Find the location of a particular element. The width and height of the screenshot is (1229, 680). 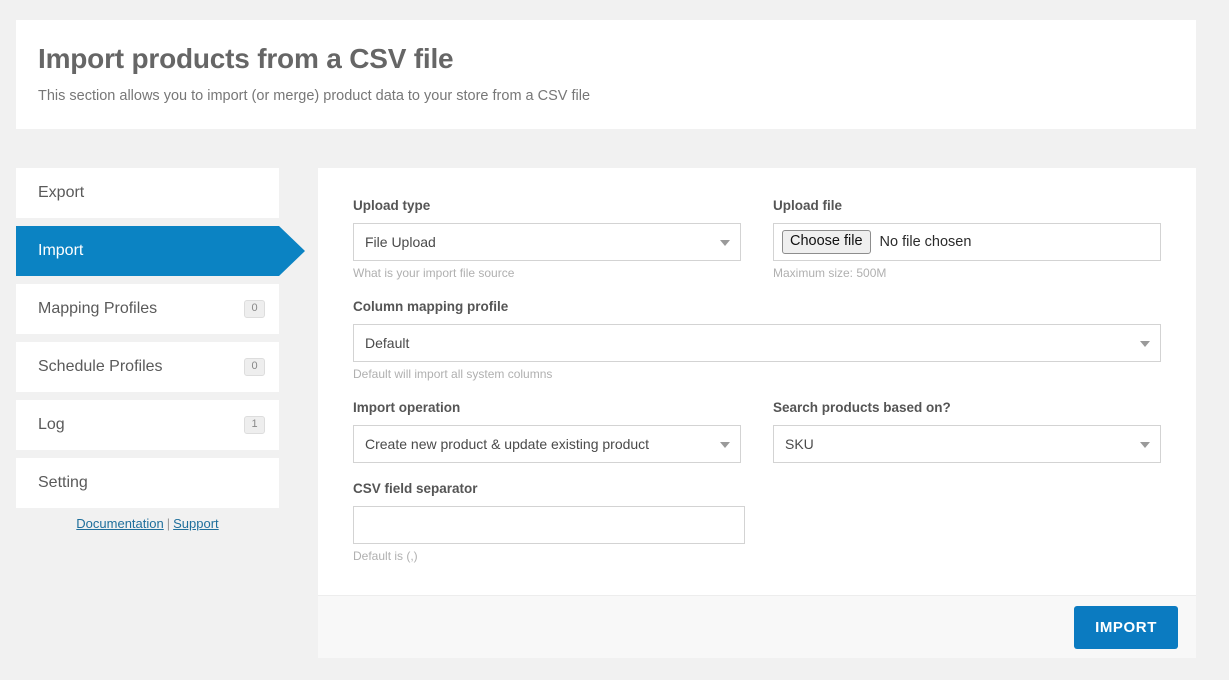

sidebar-footer-links: Documentation | Support is located at coordinates (147, 523).